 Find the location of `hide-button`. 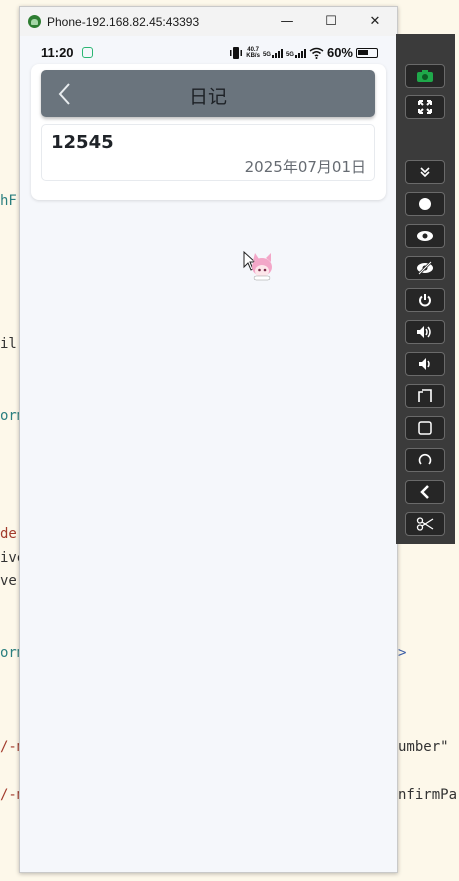

hide-button is located at coordinates (425, 268).